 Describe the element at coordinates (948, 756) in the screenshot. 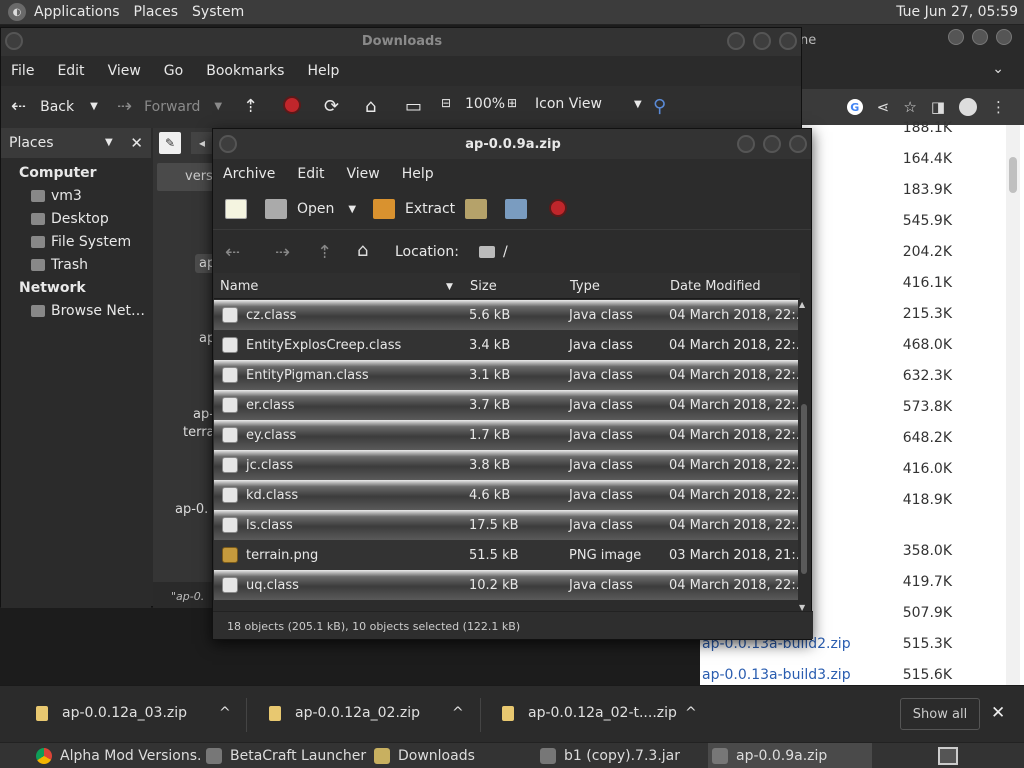

I see `show-desktop-icon` at that location.